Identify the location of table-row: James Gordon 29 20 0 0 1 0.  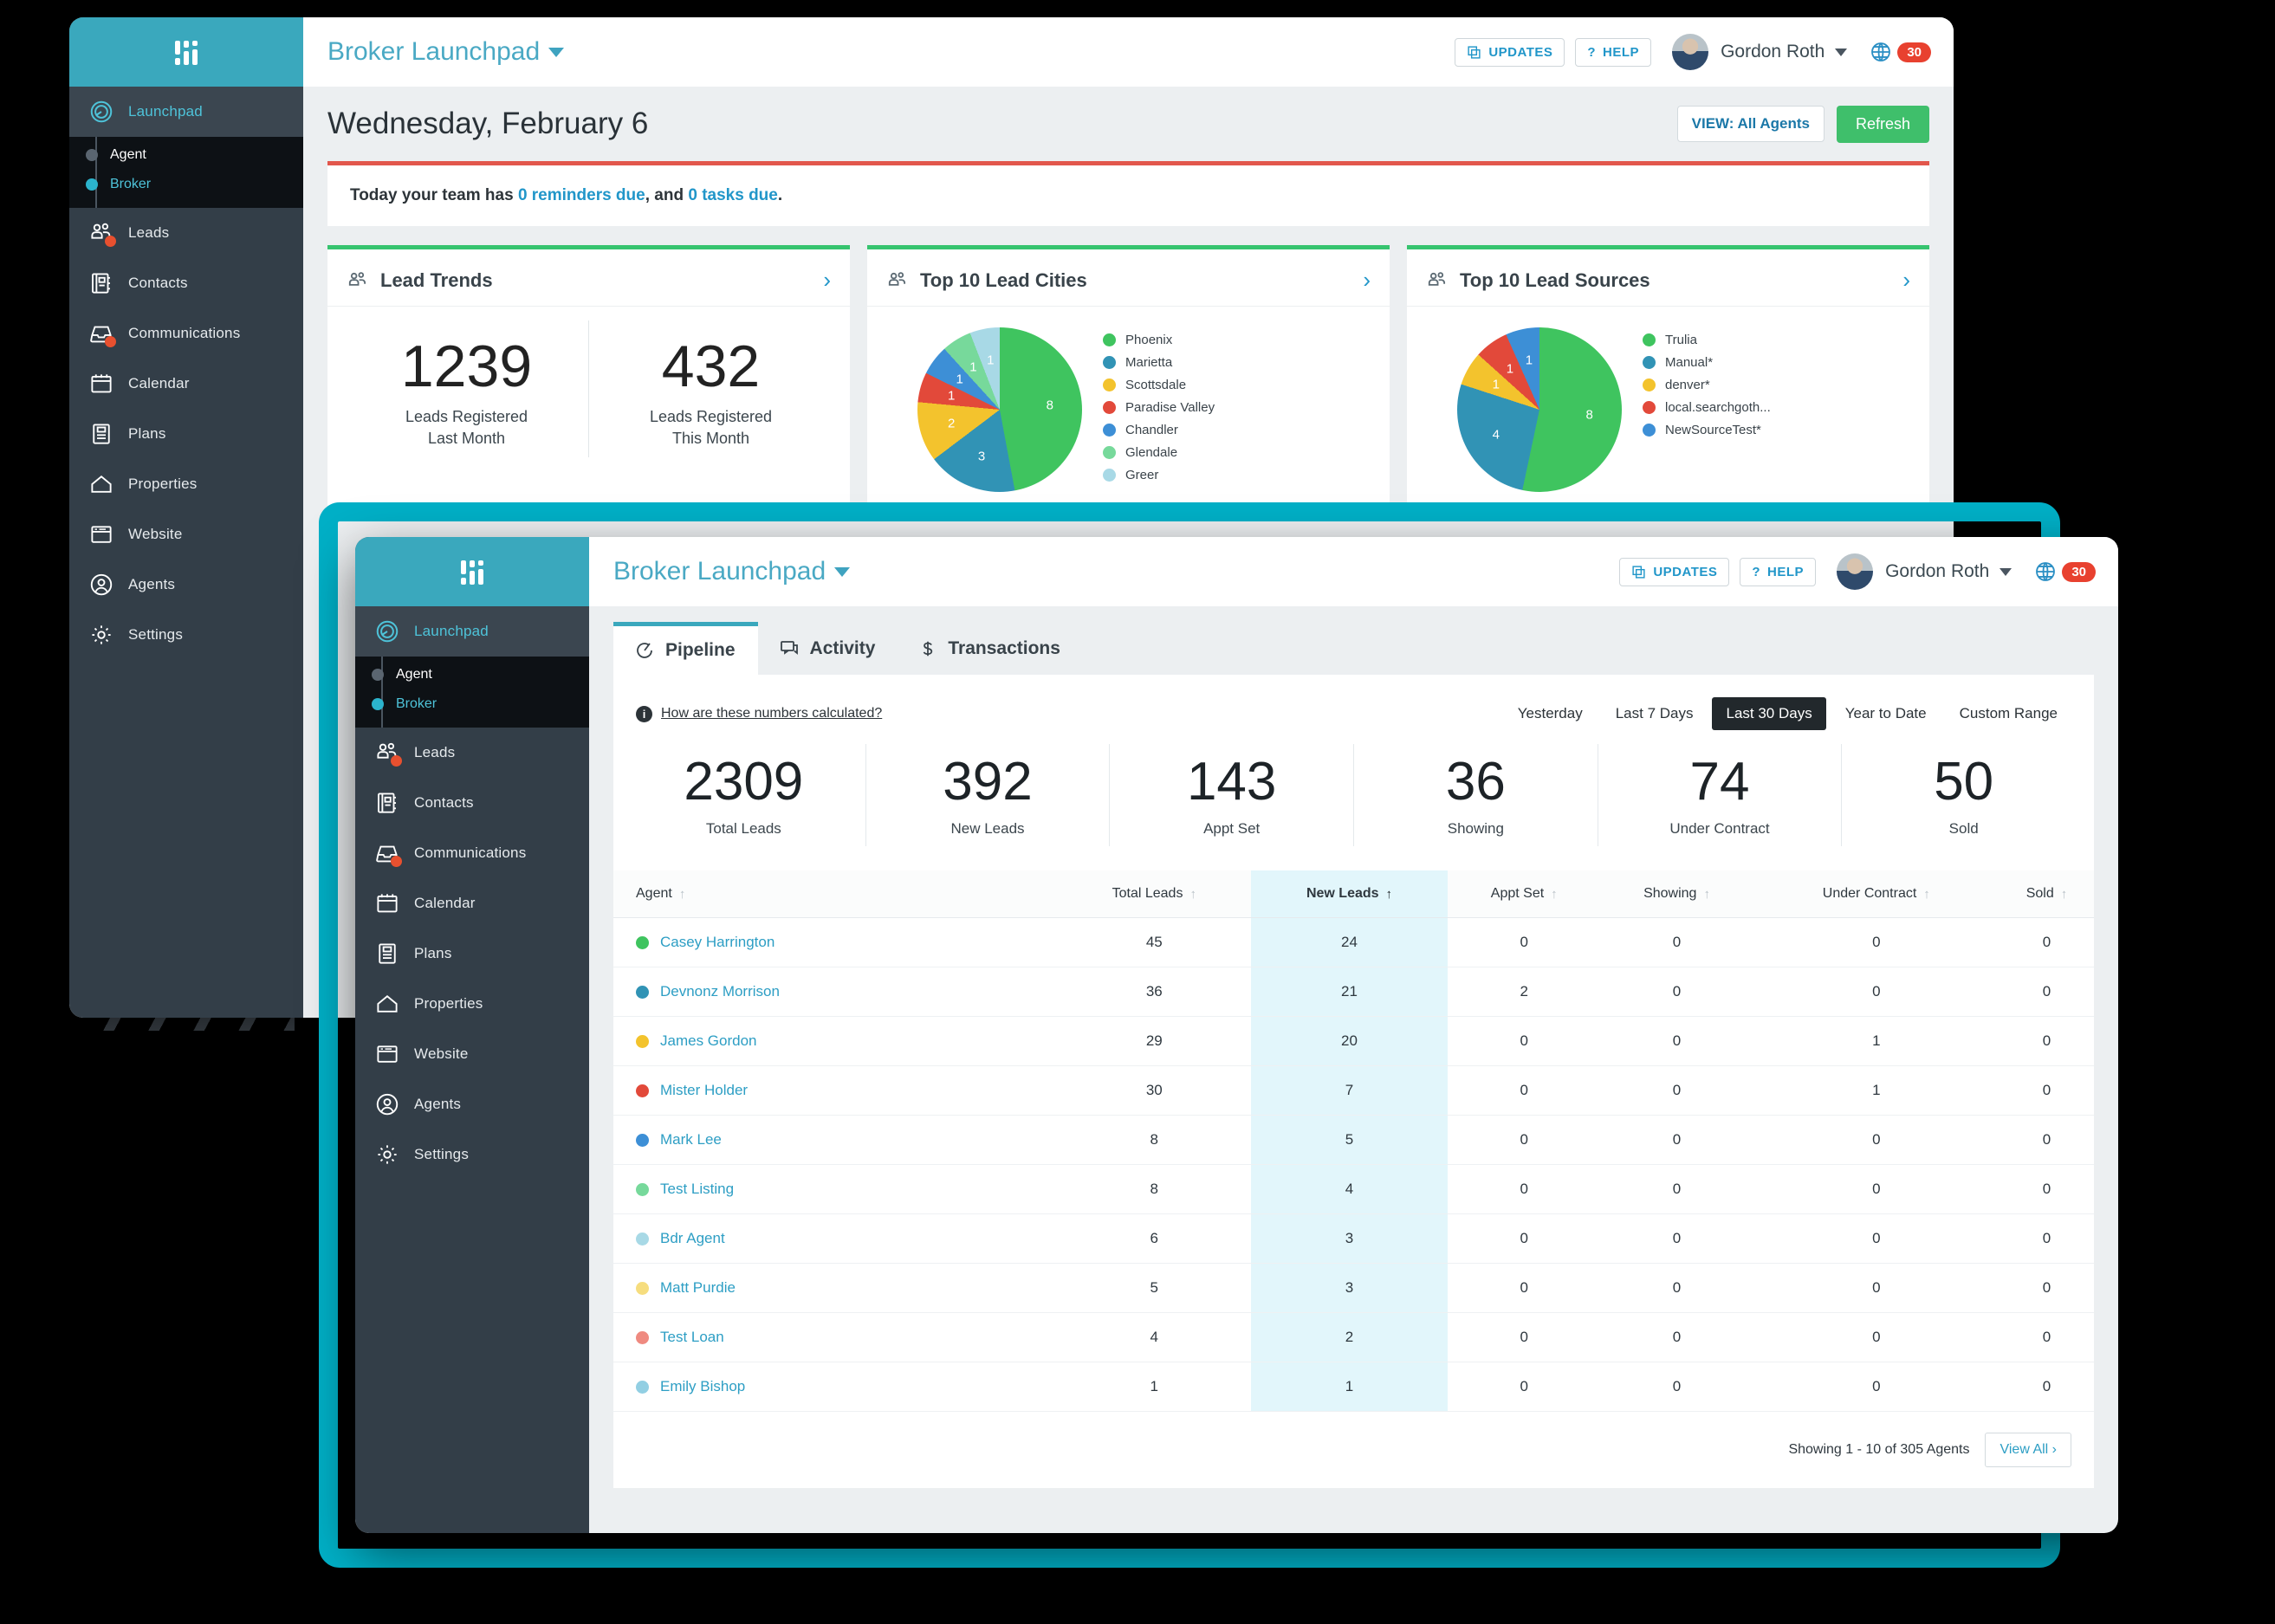
(1353, 1041).